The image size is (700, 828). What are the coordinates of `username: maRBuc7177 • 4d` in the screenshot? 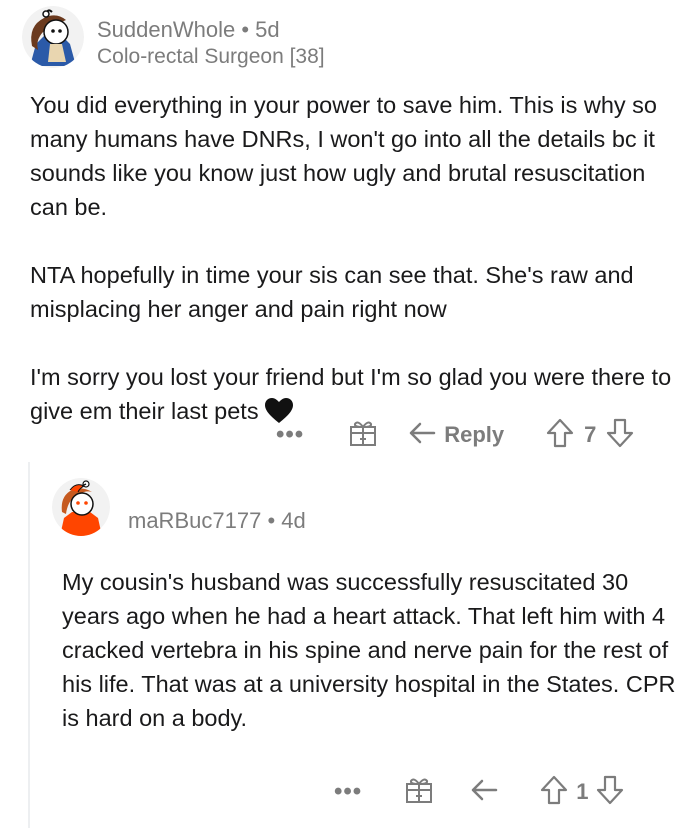 It's located at (217, 521).